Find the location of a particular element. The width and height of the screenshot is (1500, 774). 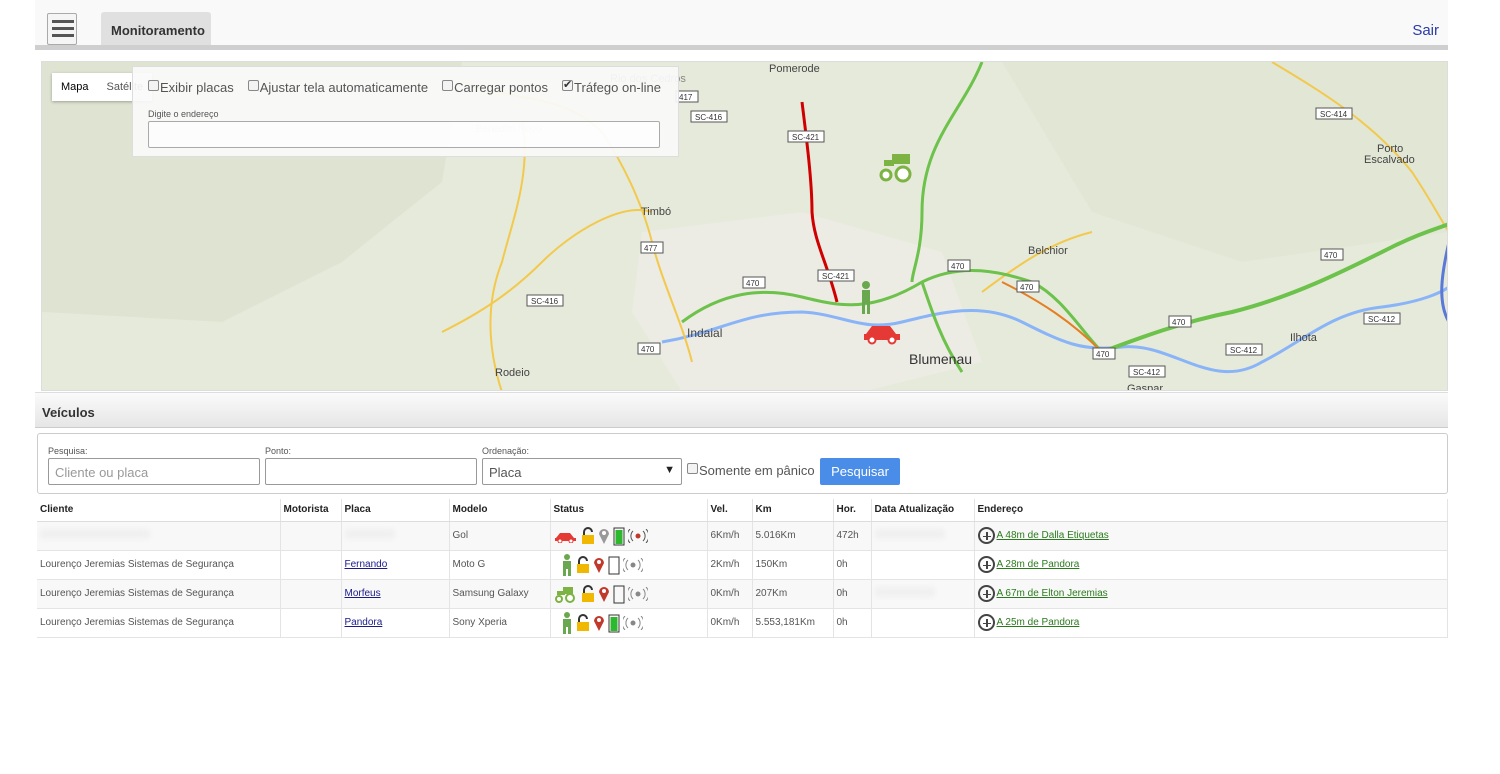

cell-vel: 6Km/h is located at coordinates (730, 536).